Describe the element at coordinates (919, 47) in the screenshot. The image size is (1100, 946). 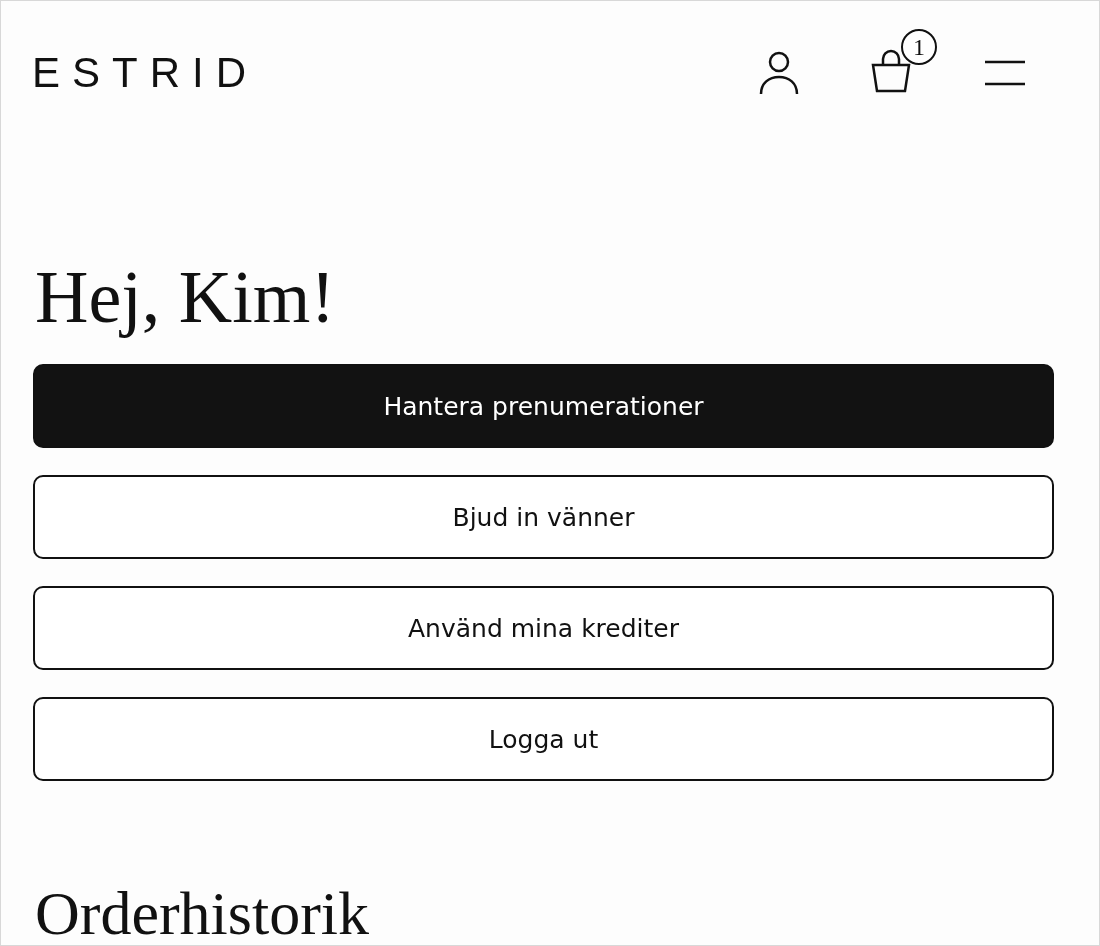
I see `cart-count-badge: 1` at that location.